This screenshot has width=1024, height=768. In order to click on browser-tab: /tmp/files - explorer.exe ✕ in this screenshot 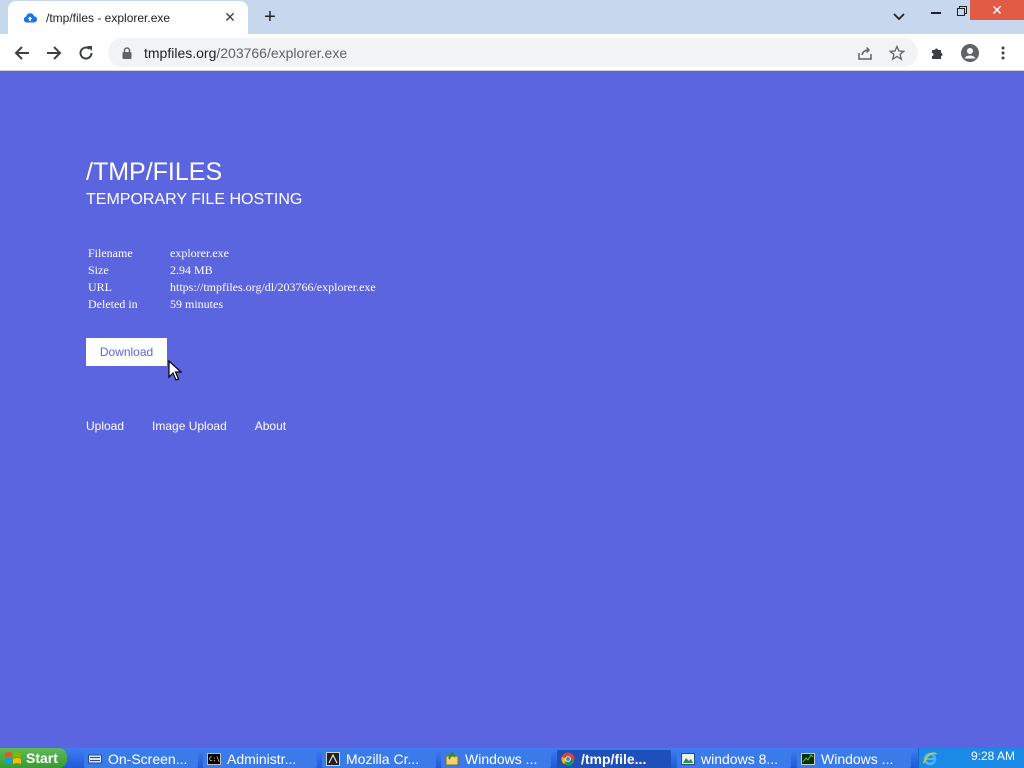, I will do `click(128, 17)`.